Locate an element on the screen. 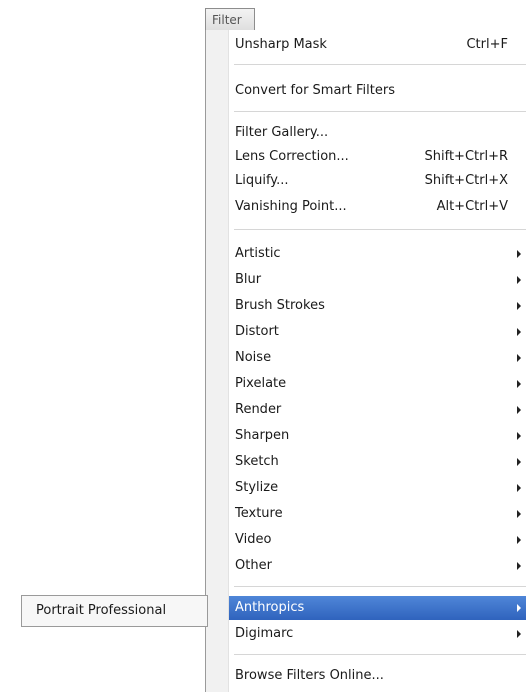 The image size is (526, 692). anthropics-submenu: Portrait Professional is located at coordinates (114, 611).